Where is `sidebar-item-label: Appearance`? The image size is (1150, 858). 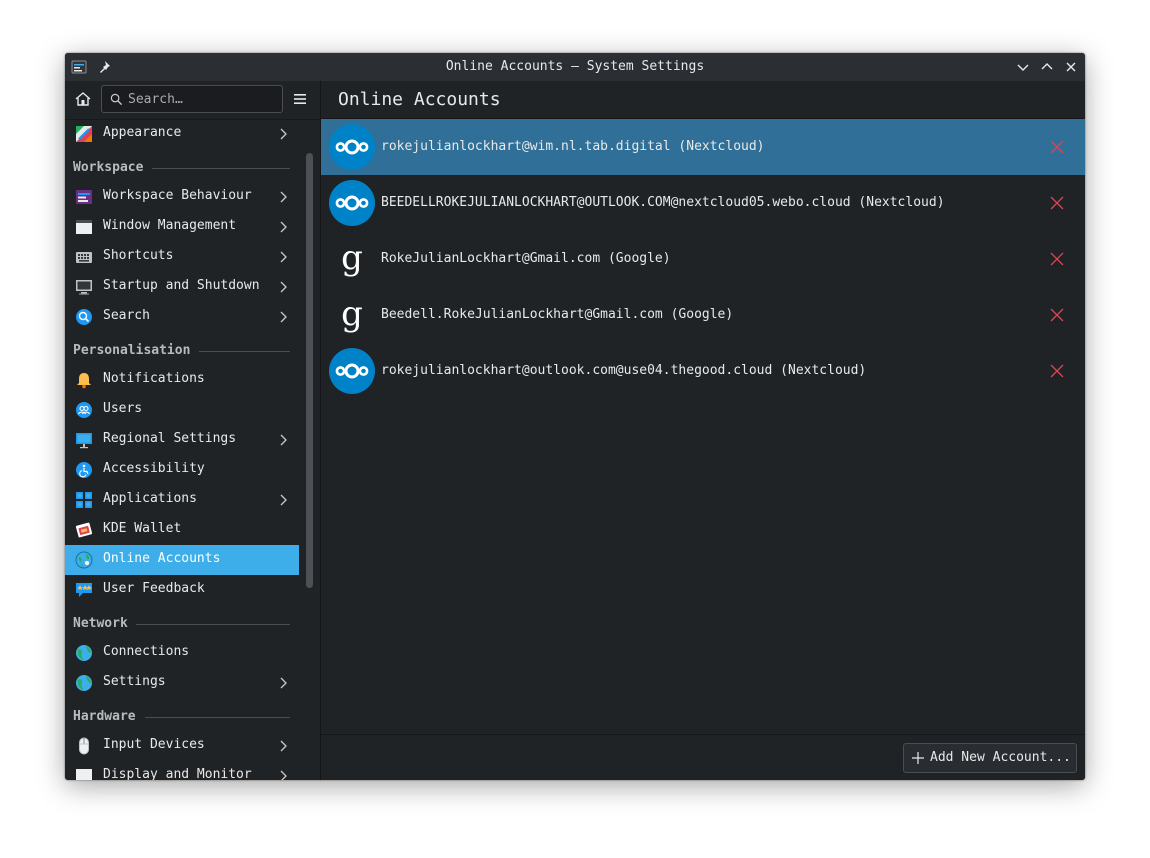 sidebar-item-label: Appearance is located at coordinates (142, 132).